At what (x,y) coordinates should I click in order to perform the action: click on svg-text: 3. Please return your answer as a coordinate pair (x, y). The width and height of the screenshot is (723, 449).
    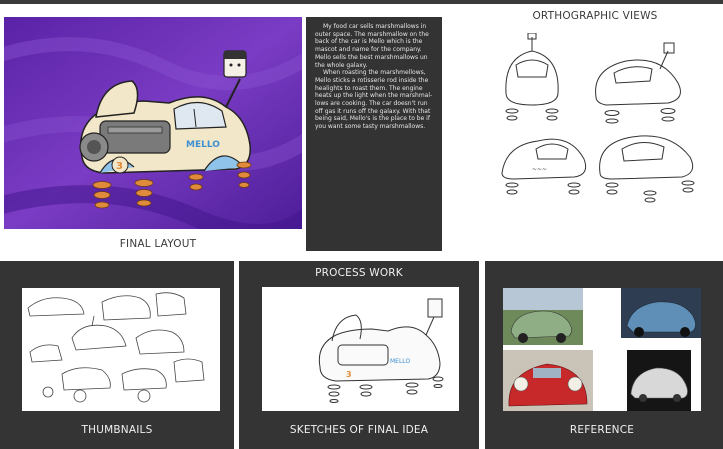
    Looking at the image, I should click on (349, 374).